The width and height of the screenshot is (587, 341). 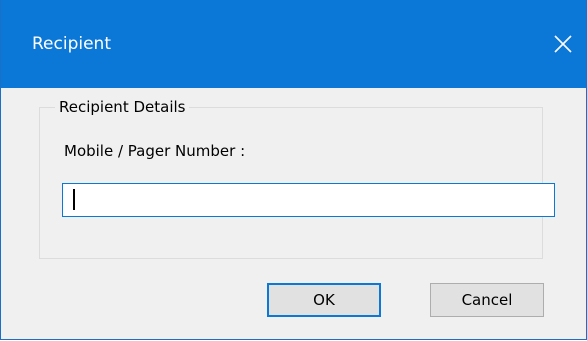 I want to click on close-button, so click(x=563, y=44).